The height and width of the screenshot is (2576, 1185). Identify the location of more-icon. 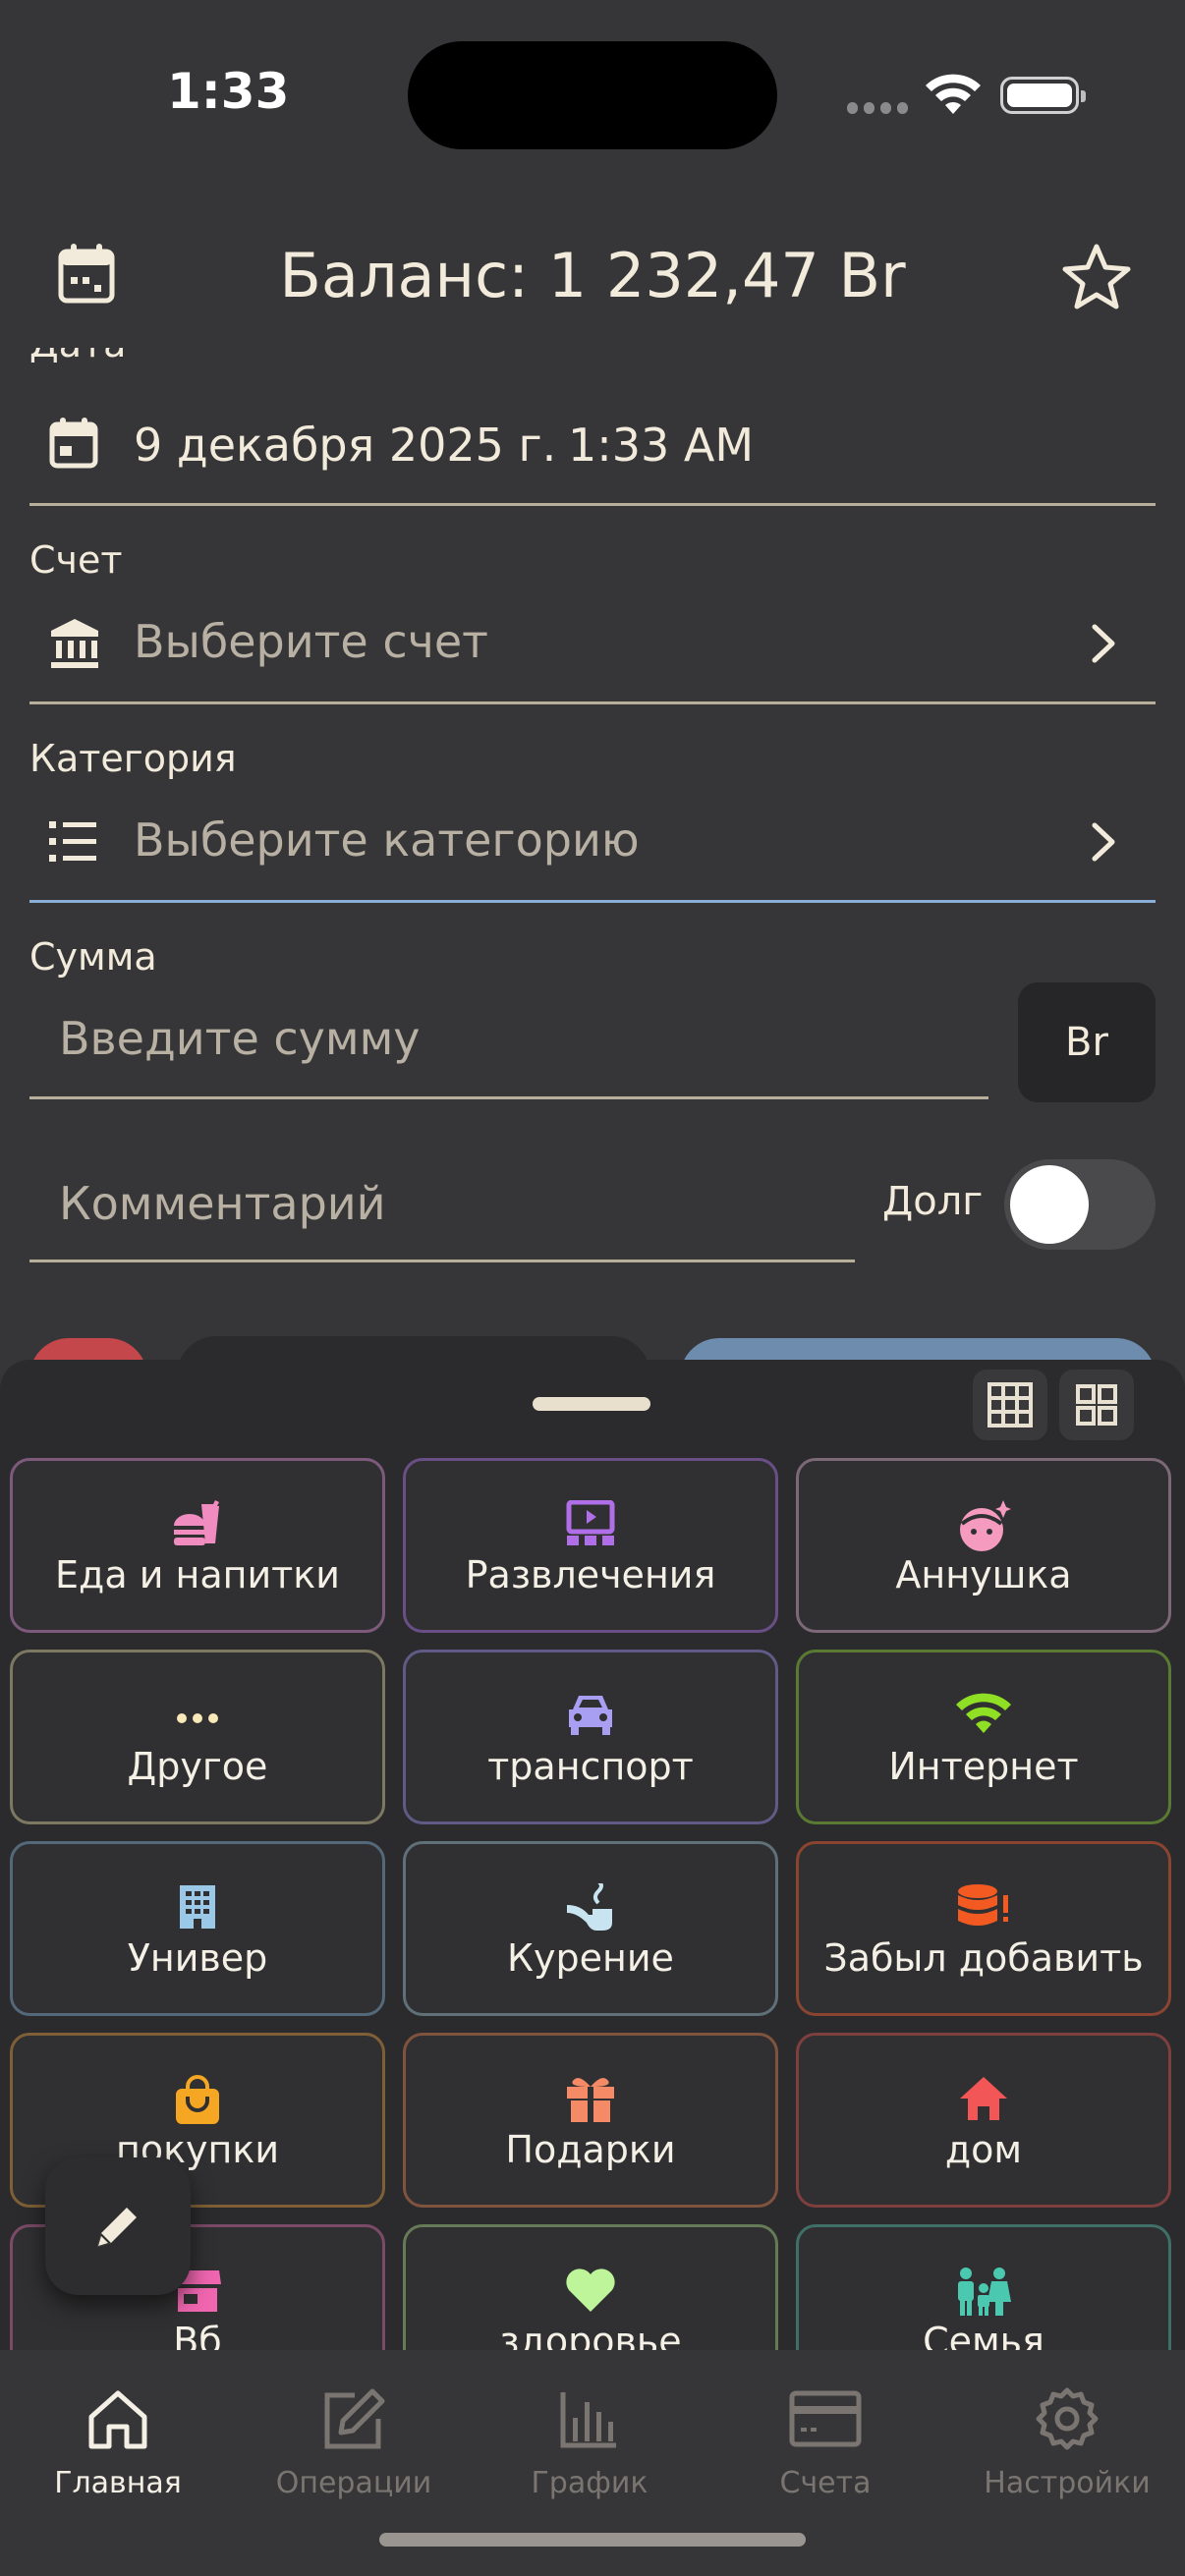
(198, 1715).